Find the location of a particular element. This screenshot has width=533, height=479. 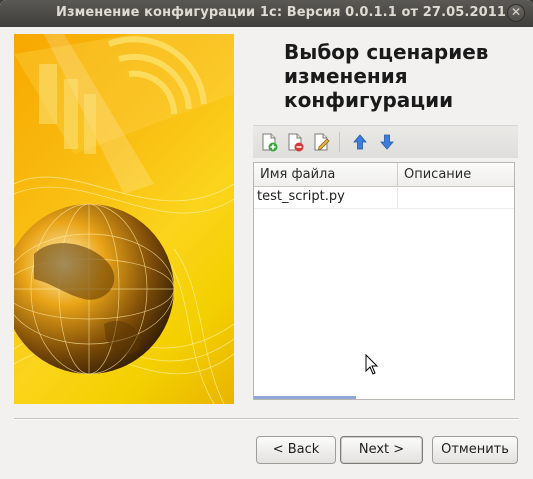

add-document-icon is located at coordinates (270, 142).